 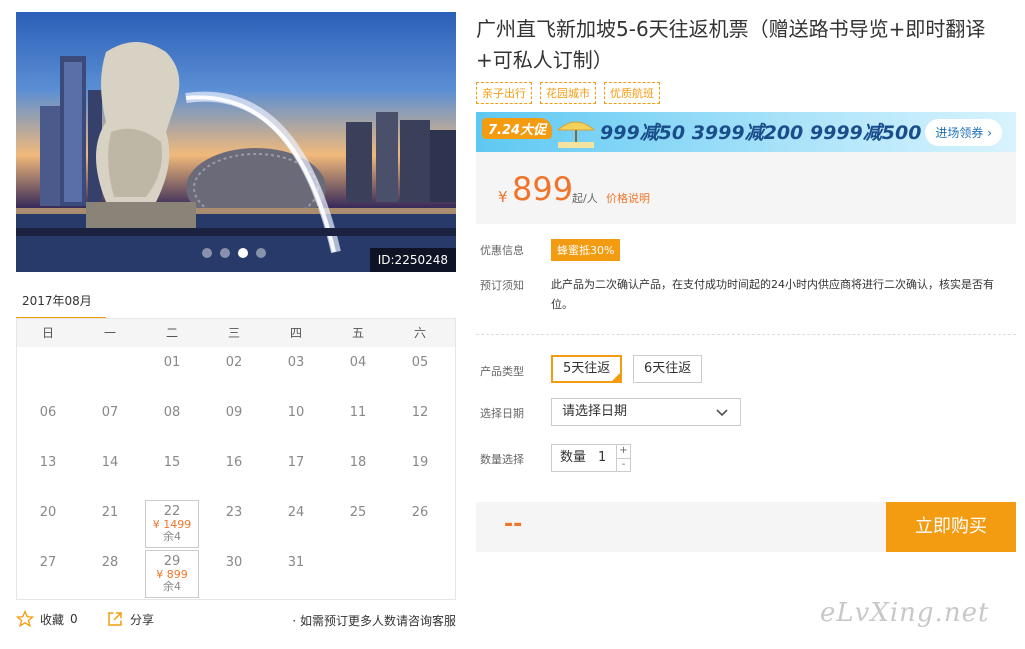 What do you see at coordinates (296, 474) in the screenshot?
I see `calendar-day: 17` at bounding box center [296, 474].